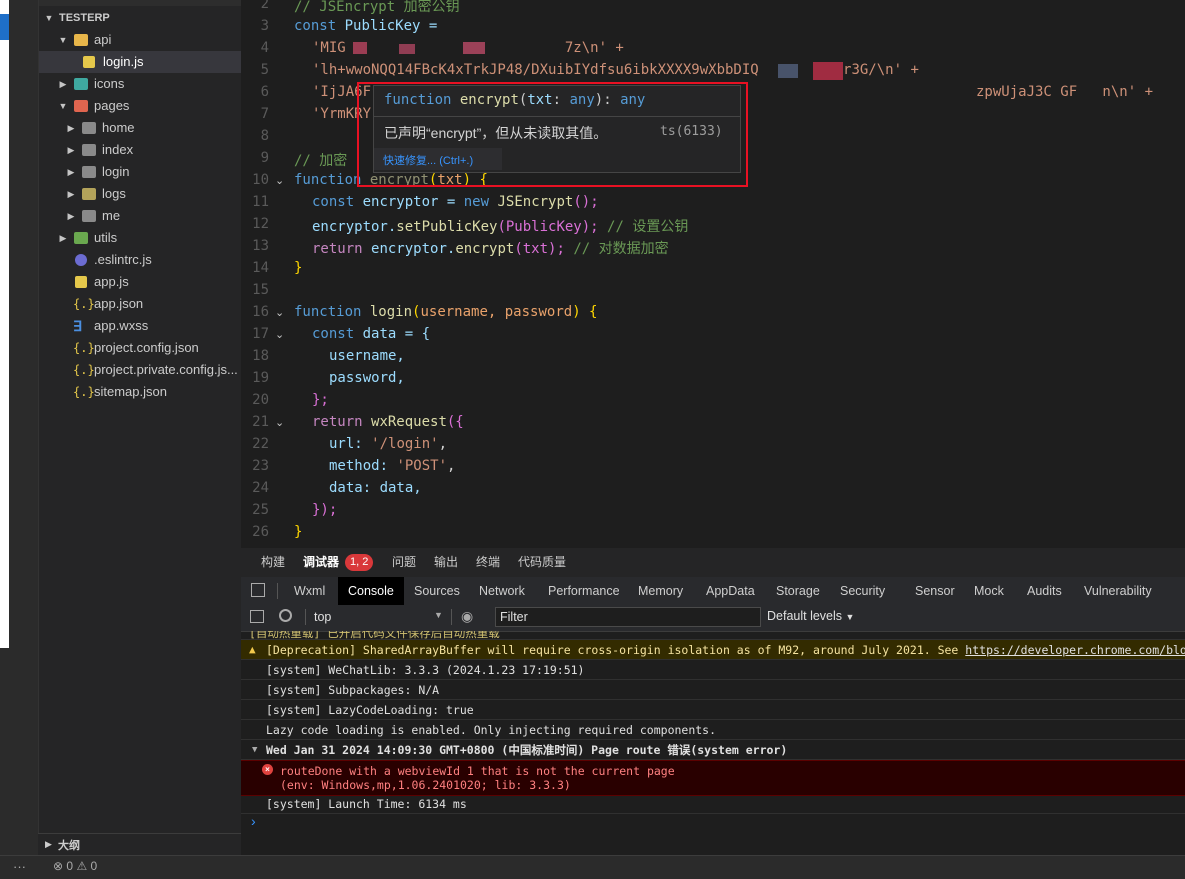 This screenshot has width=1185, height=879. Describe the element at coordinates (333, 202) in the screenshot. I see `token: const` at that location.